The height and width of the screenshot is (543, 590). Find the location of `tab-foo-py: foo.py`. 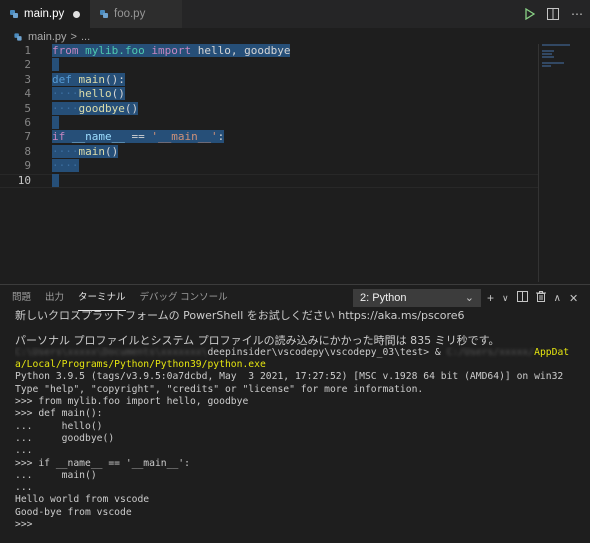

tab-foo-py: foo.py is located at coordinates (136, 14).